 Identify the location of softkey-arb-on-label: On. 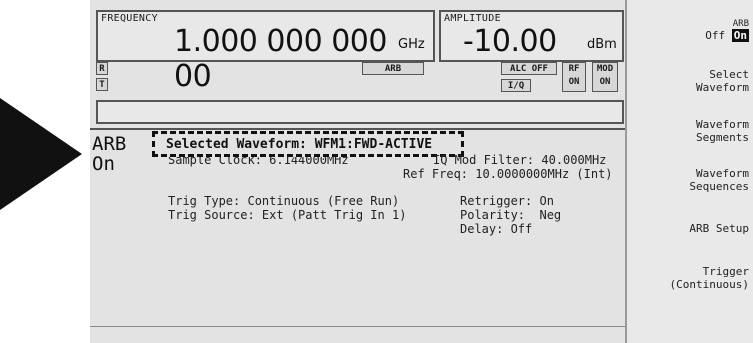
(740, 35).